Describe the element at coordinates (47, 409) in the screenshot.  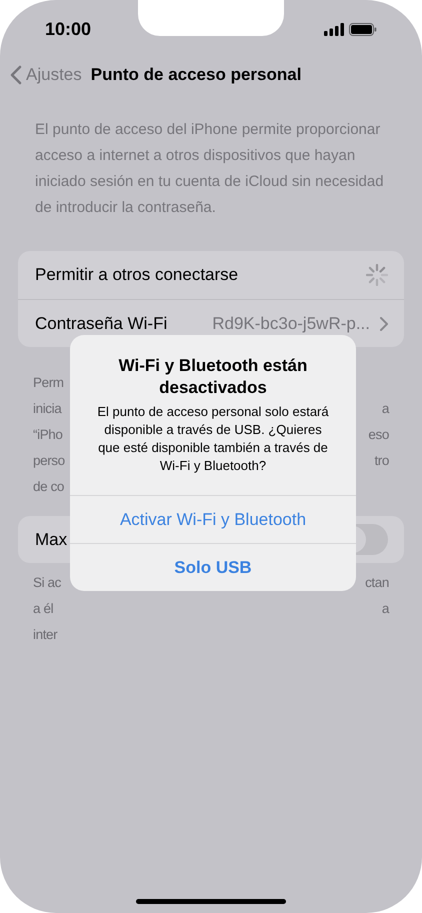
I see `footer-text-fragment: inicia` at that location.